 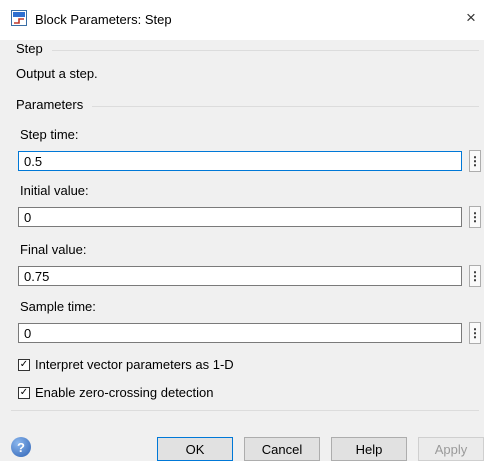 I want to click on zero-crossing-label: Enable zero-crossing detection, so click(x=124, y=392).